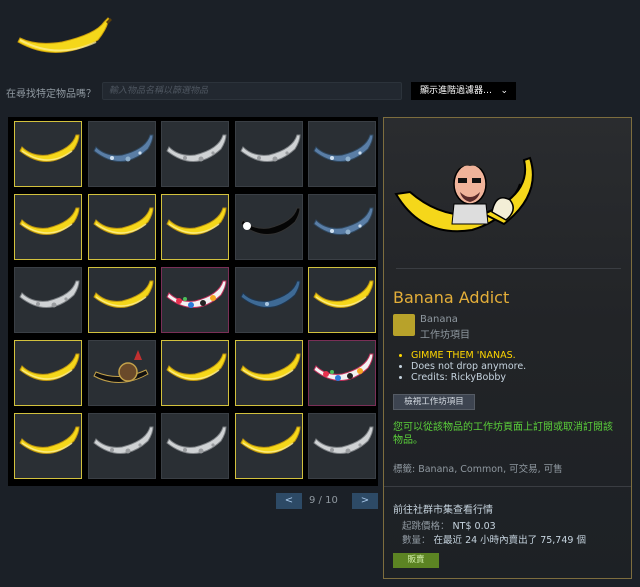  Describe the element at coordinates (434, 402) in the screenshot. I see `view-workshop-button: 檢視工作坊項目` at that location.